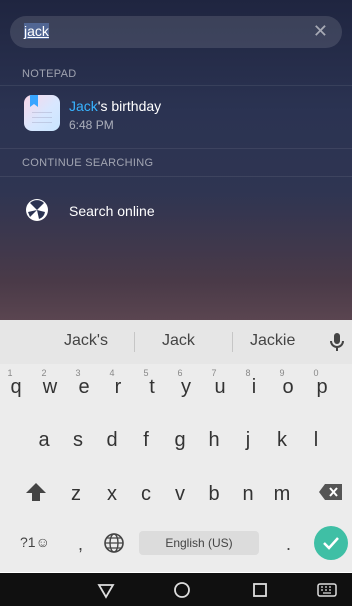  Describe the element at coordinates (88, 163) in the screenshot. I see `section-title-continue-searching: CONTINUE SEARCHING` at that location.